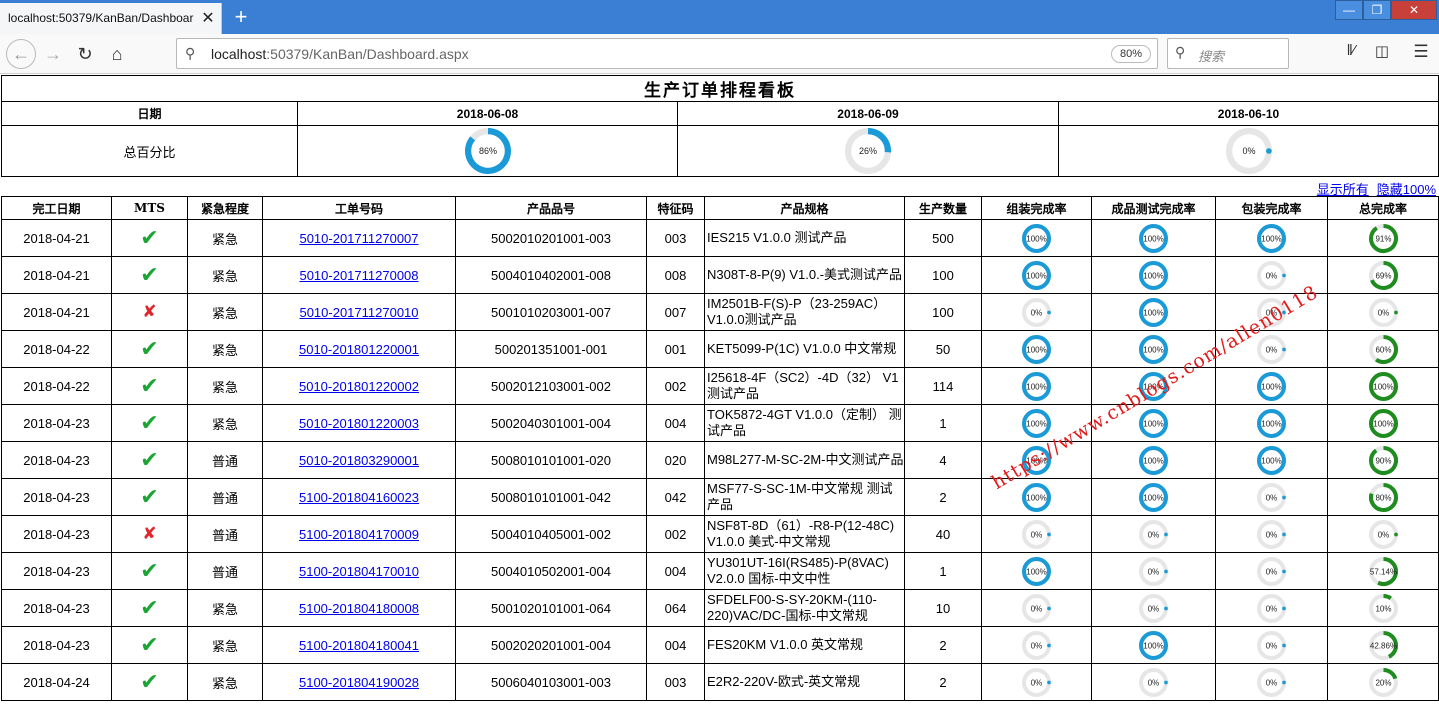 This screenshot has height=720, width=1439. Describe the element at coordinates (720, 113) in the screenshot. I see `summary-header-row: 日期 2018-06-08 2018-06-09 2018-06-10` at that location.